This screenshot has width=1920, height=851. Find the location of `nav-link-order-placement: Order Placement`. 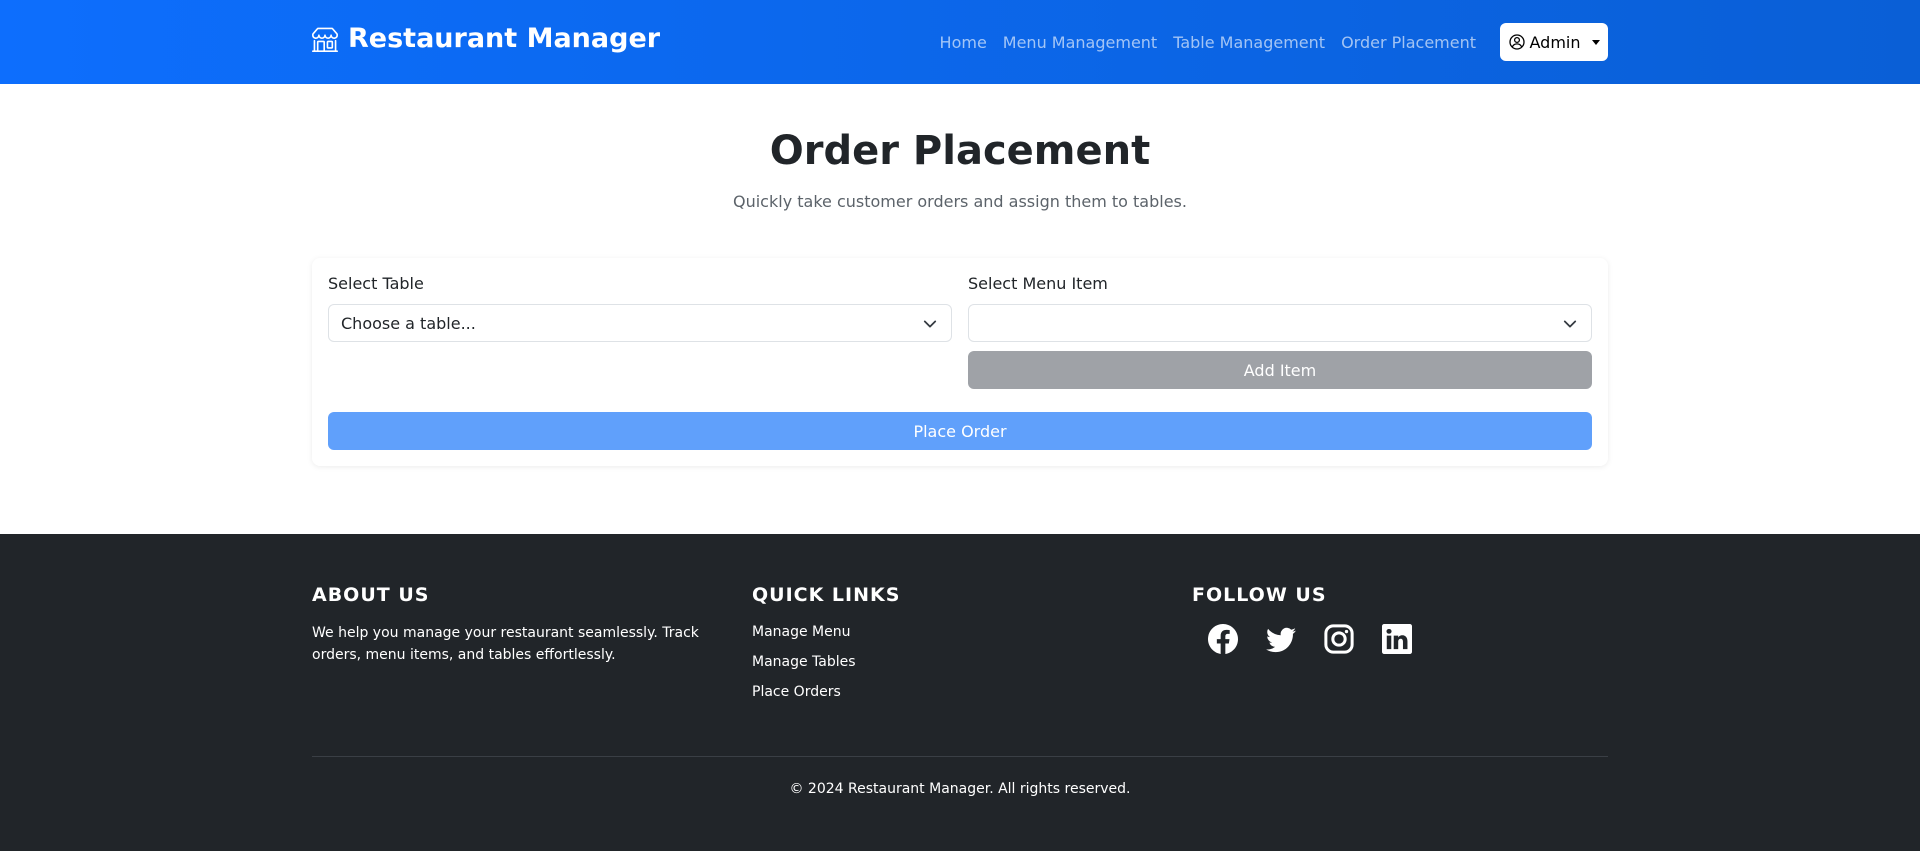

nav-link-order-placement: Order Placement is located at coordinates (1408, 42).